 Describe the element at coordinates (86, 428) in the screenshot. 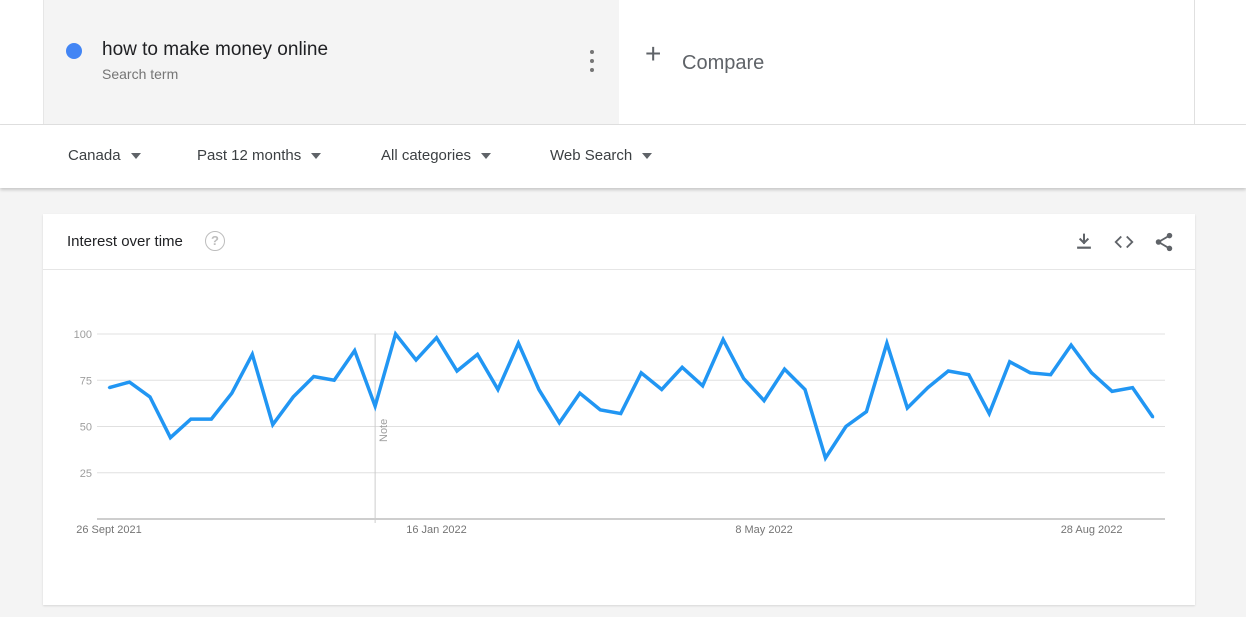

I see `y-tick-label: 50` at that location.